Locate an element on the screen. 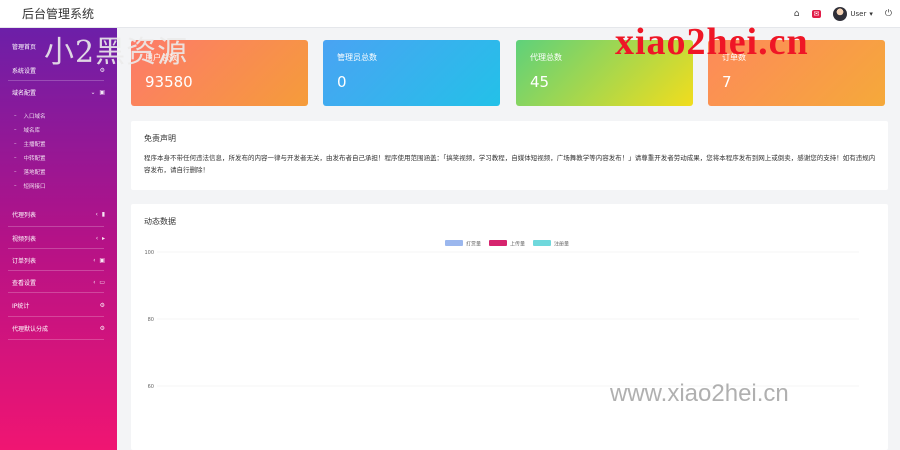 Image resolution: width=900 pixels, height=450 pixels. stat-value: 7 is located at coordinates (727, 82).